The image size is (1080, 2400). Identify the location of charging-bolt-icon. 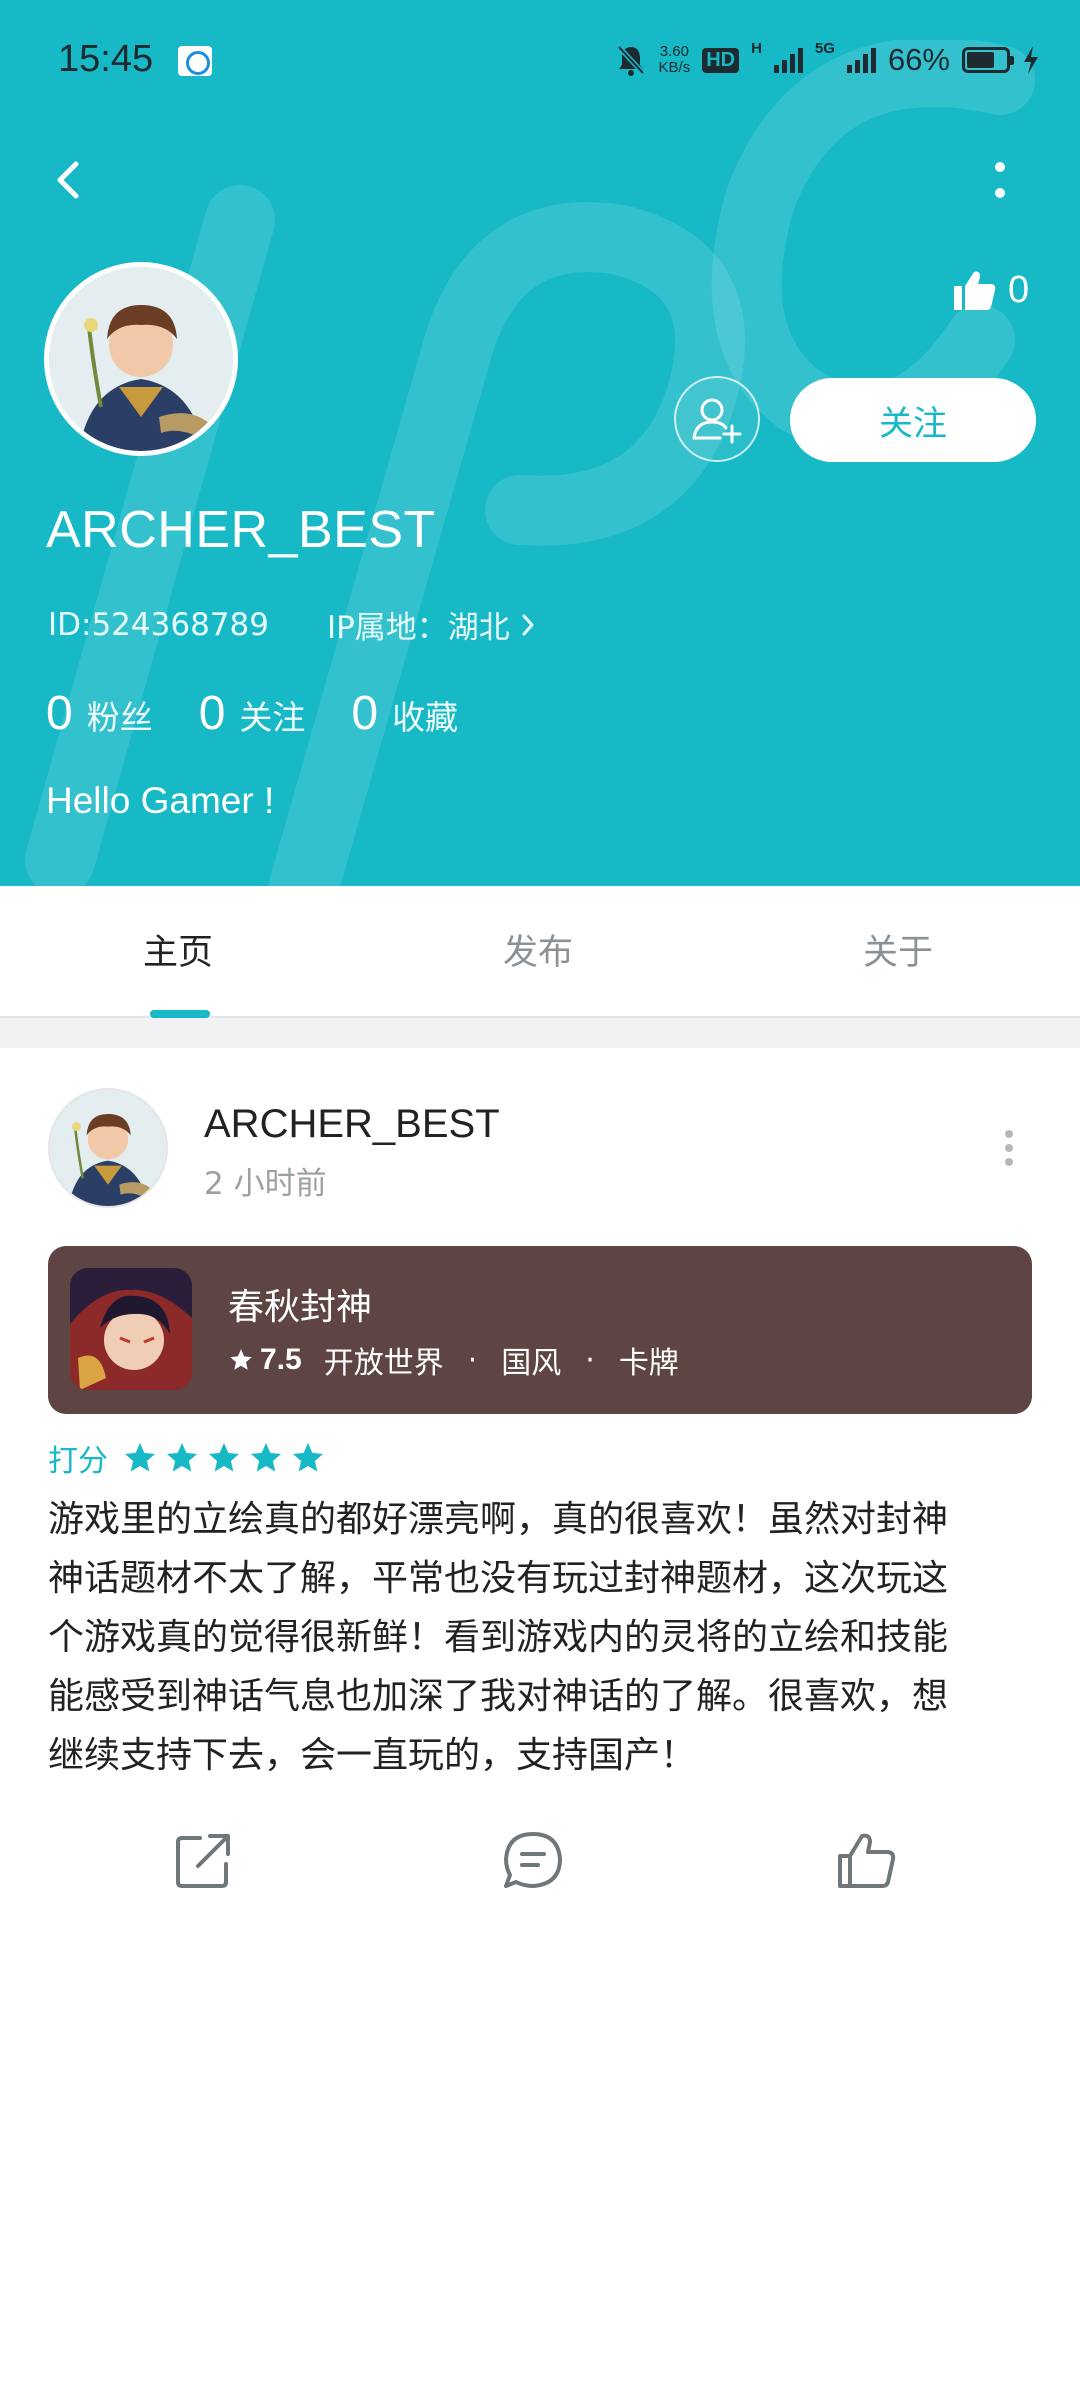
(1031, 60).